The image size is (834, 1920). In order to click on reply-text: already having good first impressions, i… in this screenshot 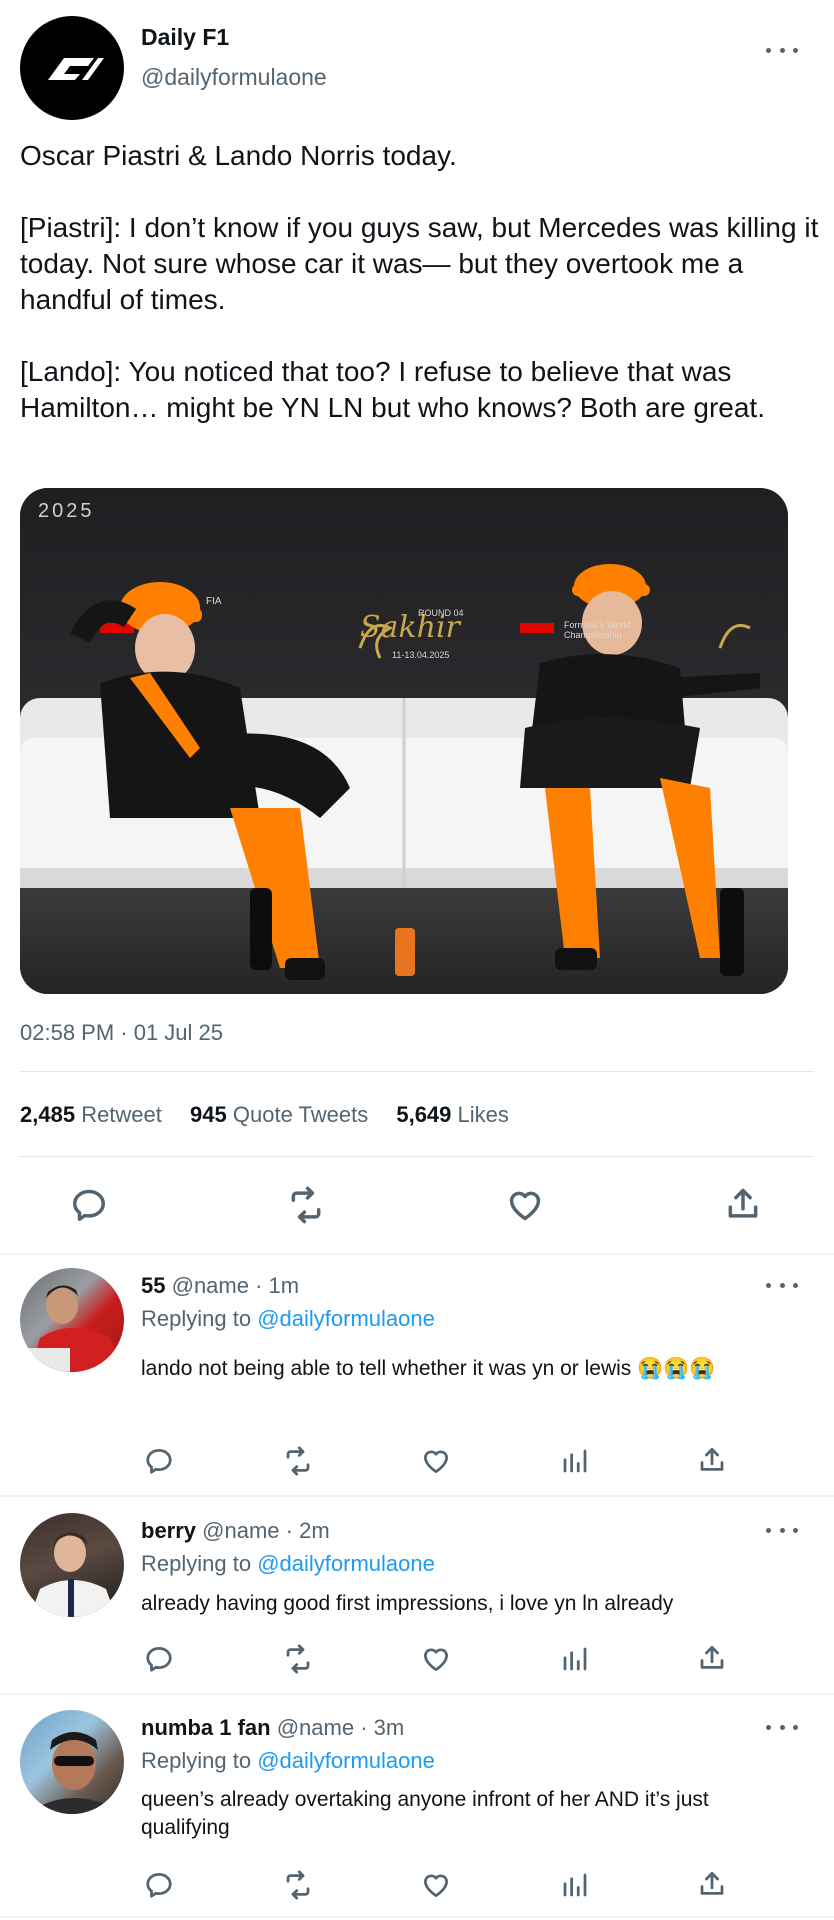, I will do `click(407, 1603)`.